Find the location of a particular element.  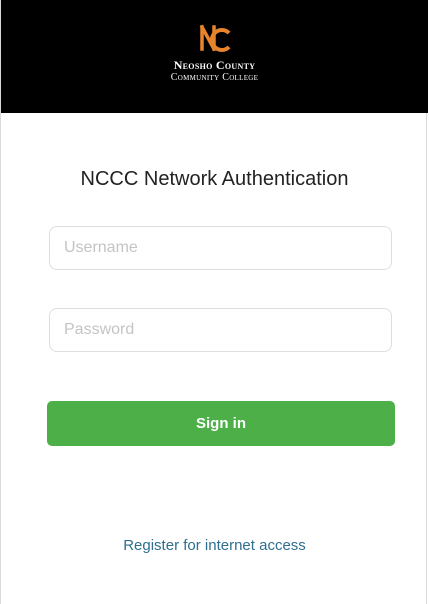

sign-in-button: Sign in is located at coordinates (221, 423).